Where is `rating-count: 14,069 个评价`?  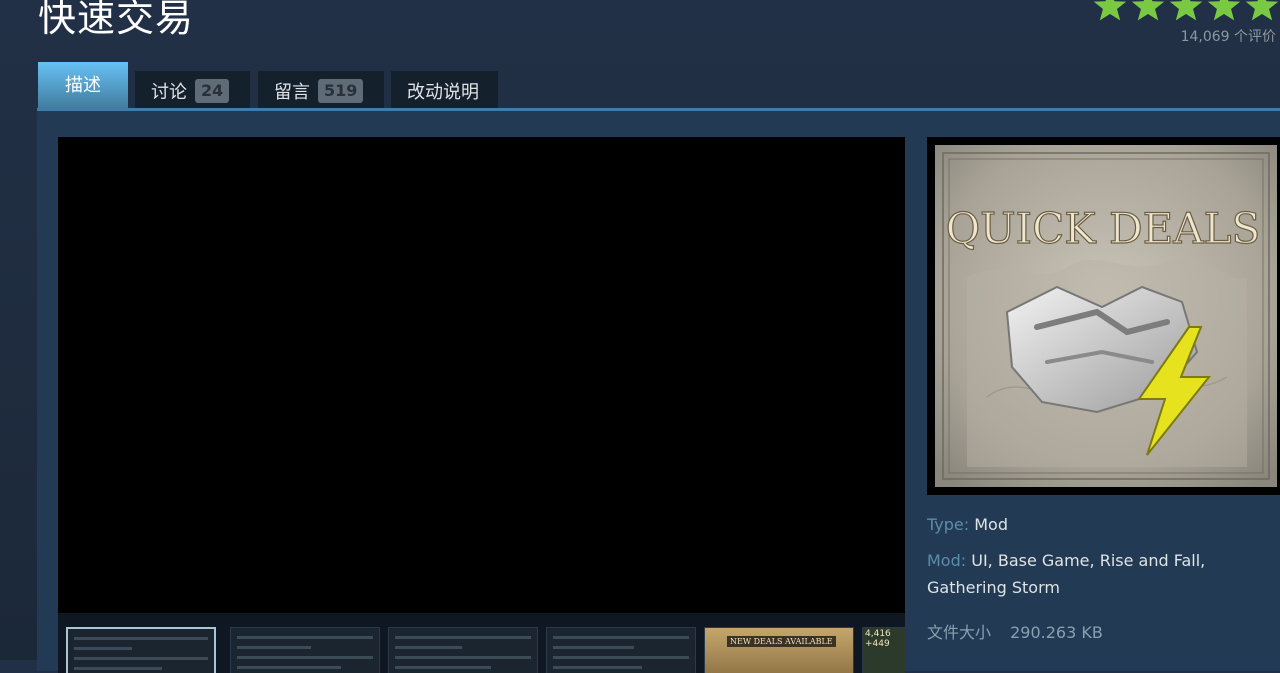
rating-count: 14,069 个评价 is located at coordinates (1228, 37).